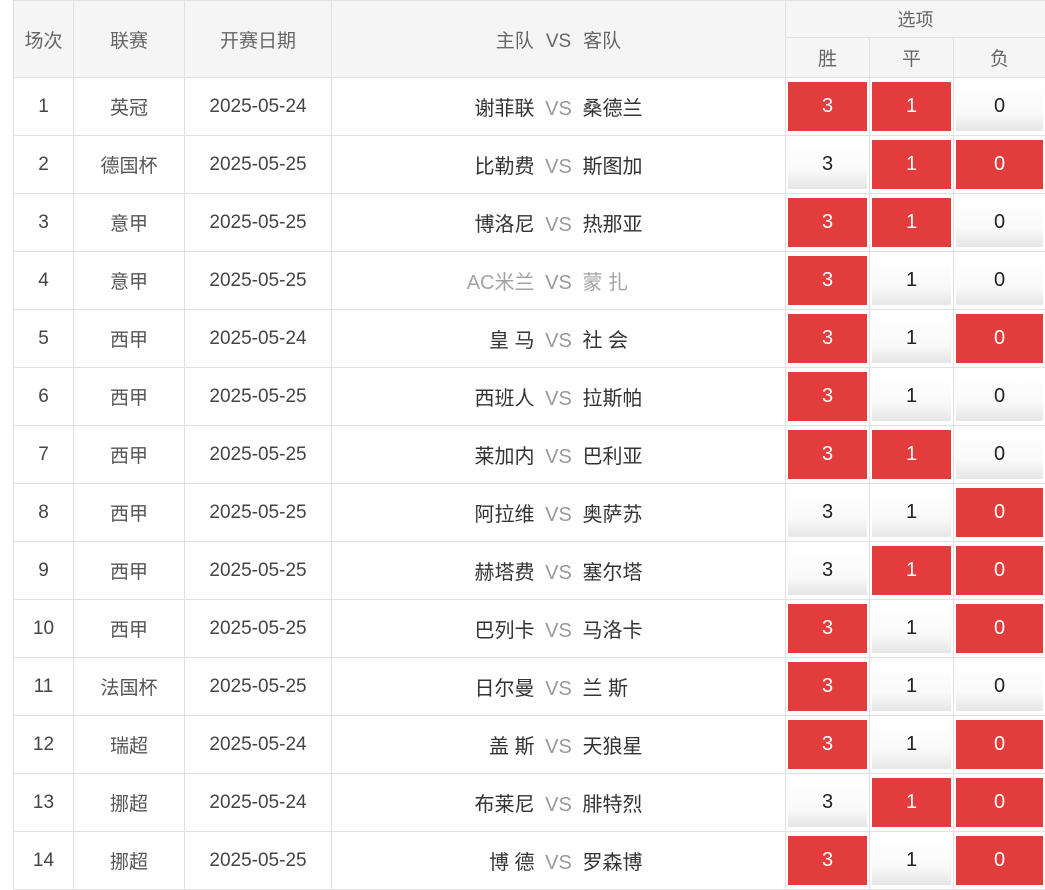 Image resolution: width=1045 pixels, height=890 pixels. I want to click on table-header: 场次 联赛 开赛日期 主队VS客队 选项 胜 平 负, so click(529, 39).